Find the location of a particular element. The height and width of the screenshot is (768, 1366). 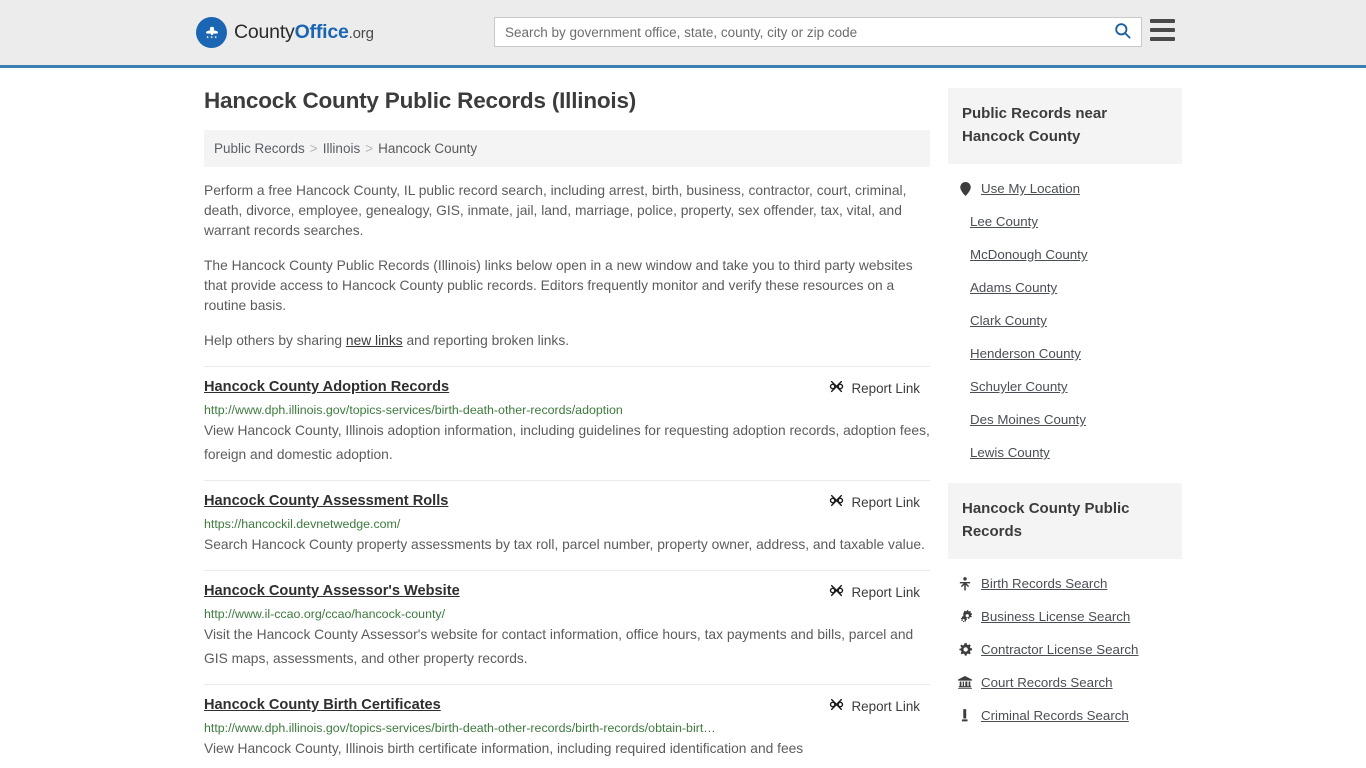

result-title-link: Hancock County Adoption Records is located at coordinates (326, 387).